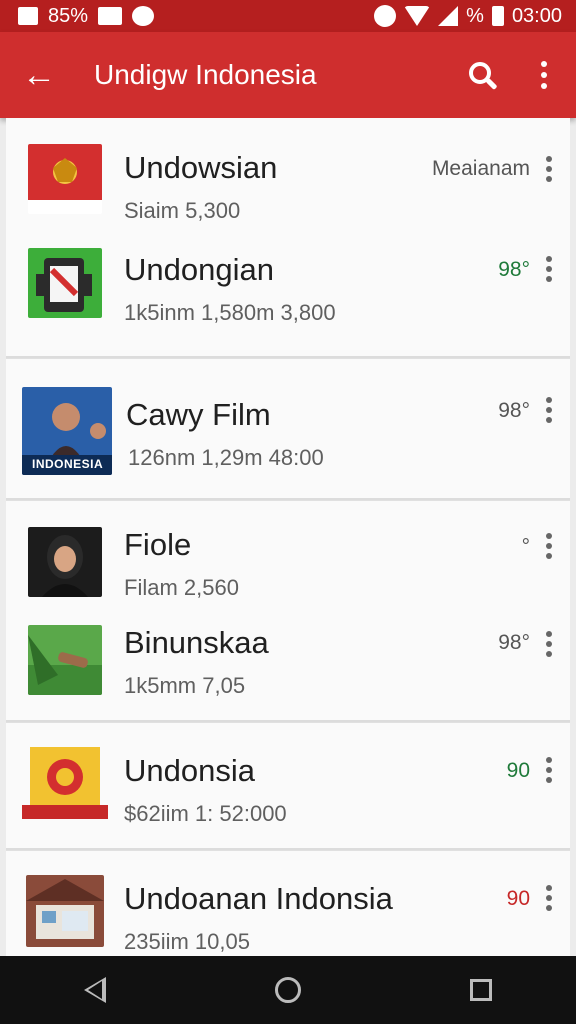 The image size is (576, 1024). Describe the element at coordinates (288, 288) in the screenshot. I see `list-item: Undongian 1k5inm 1,580m 3,800 98°` at that location.